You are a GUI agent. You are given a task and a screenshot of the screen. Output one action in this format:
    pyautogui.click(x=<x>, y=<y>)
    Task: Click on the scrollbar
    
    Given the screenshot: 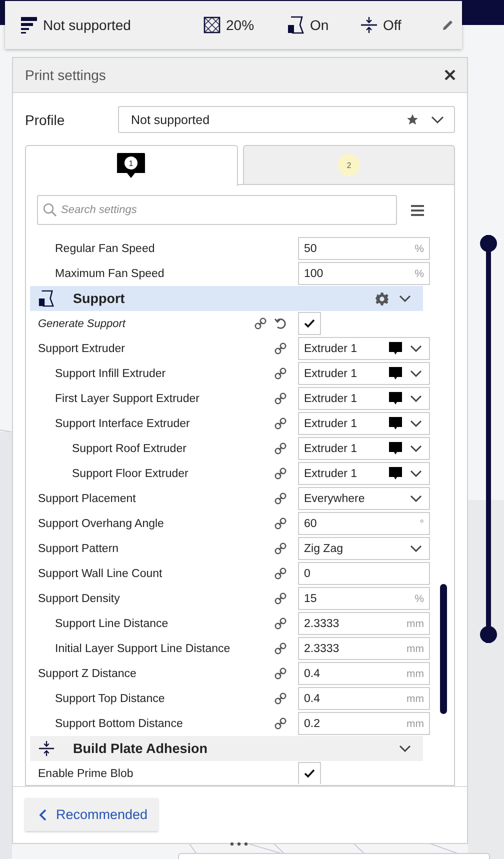 What is the action you would take?
    pyautogui.click(x=443, y=649)
    